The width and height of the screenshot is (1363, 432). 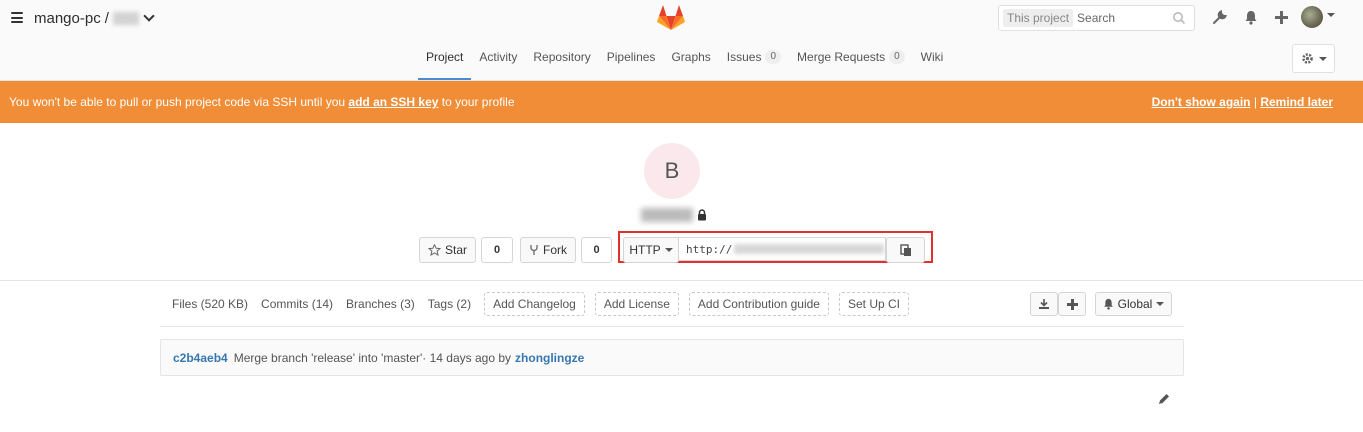 I want to click on merge-requests-count-badge: 0, so click(x=897, y=57).